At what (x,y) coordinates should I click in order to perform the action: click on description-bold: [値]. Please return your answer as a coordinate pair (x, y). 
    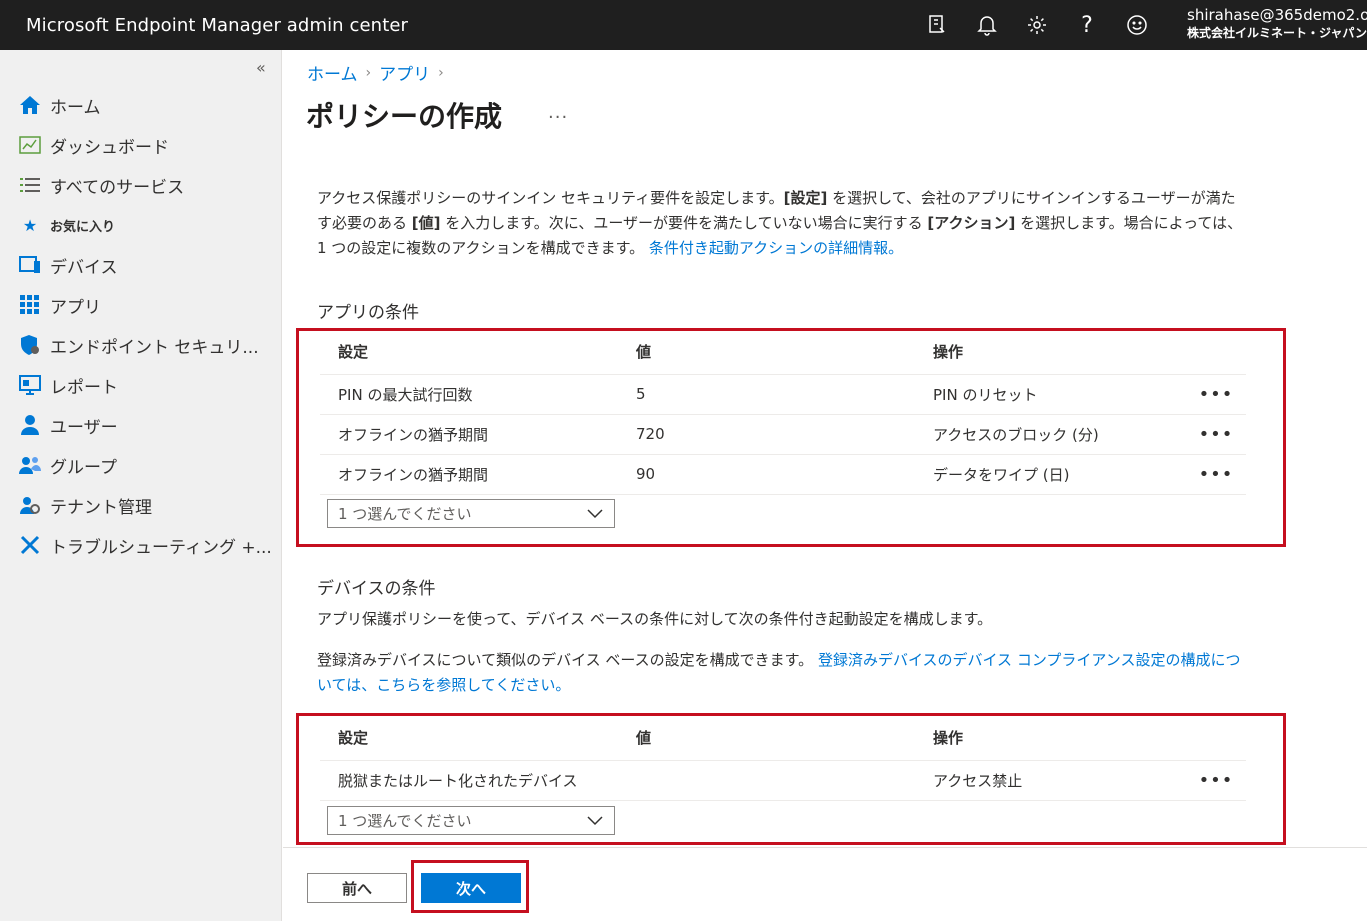
    Looking at the image, I should click on (426, 223).